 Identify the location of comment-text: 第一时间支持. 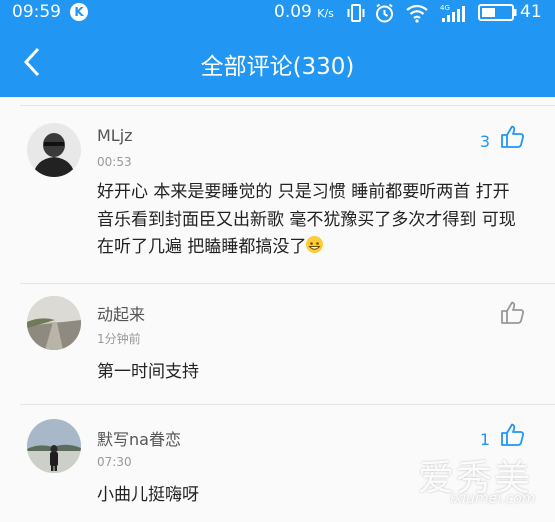
(148, 372).